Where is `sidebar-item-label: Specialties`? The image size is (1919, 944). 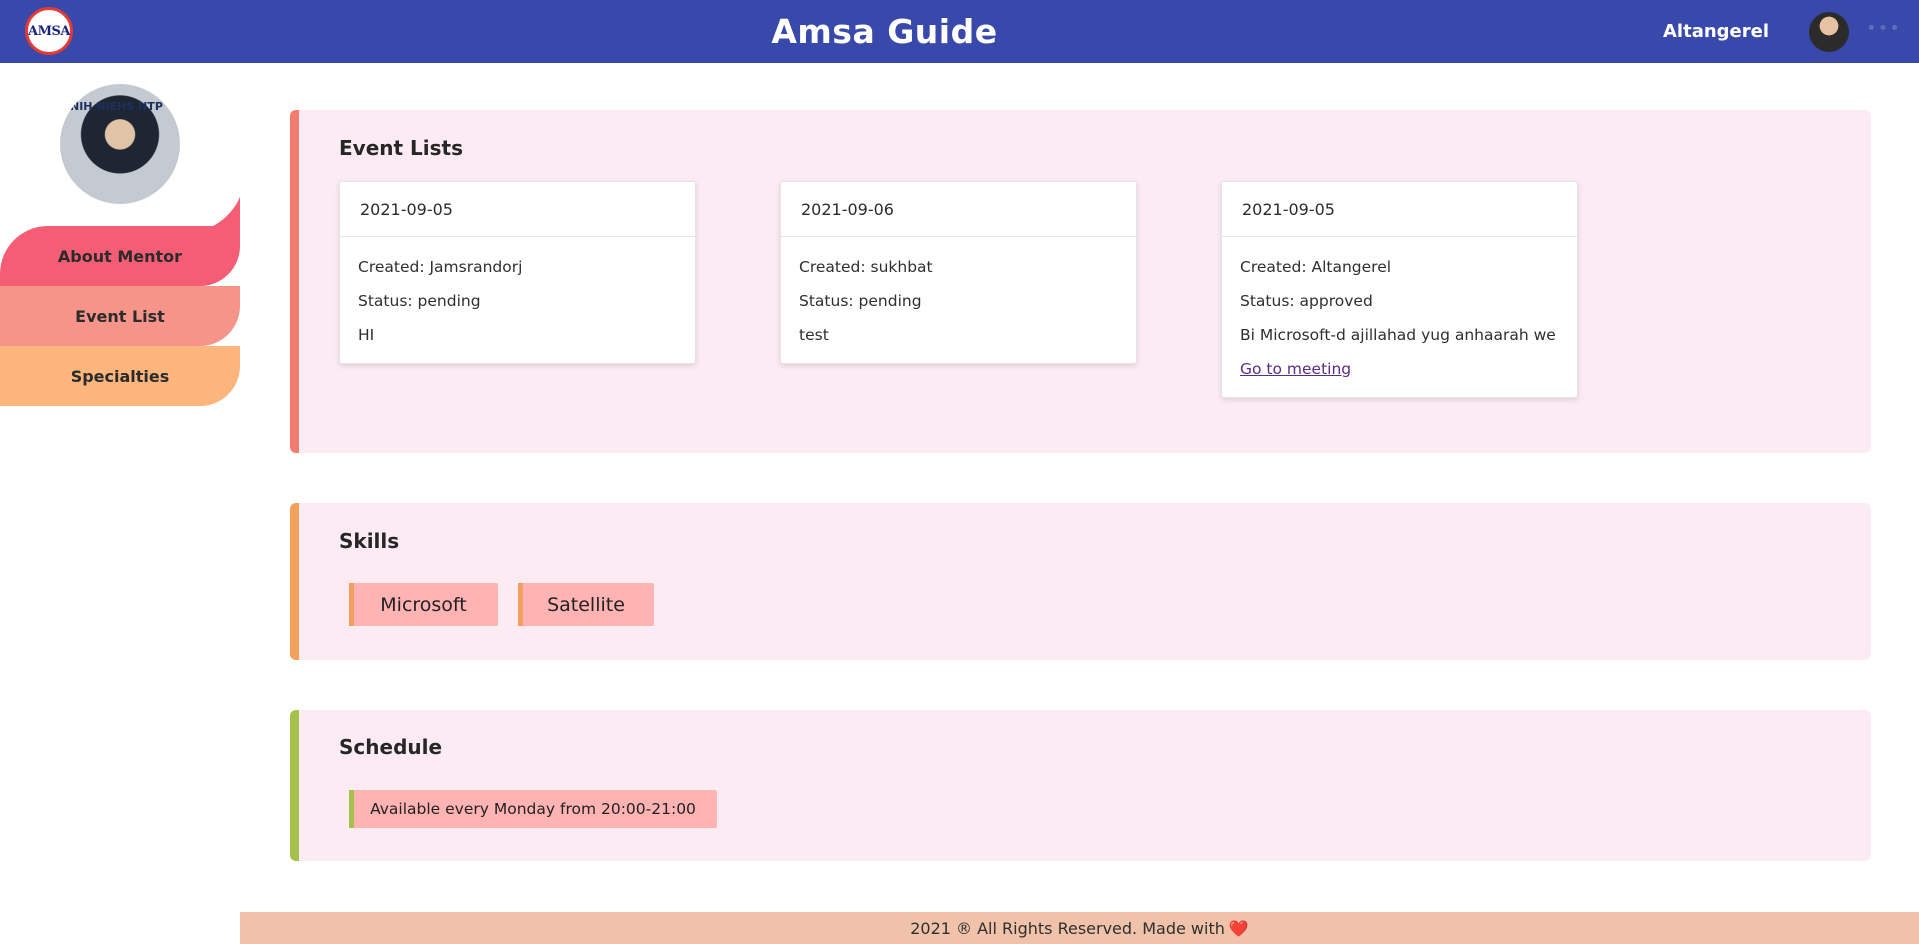 sidebar-item-label: Specialties is located at coordinates (120, 376).